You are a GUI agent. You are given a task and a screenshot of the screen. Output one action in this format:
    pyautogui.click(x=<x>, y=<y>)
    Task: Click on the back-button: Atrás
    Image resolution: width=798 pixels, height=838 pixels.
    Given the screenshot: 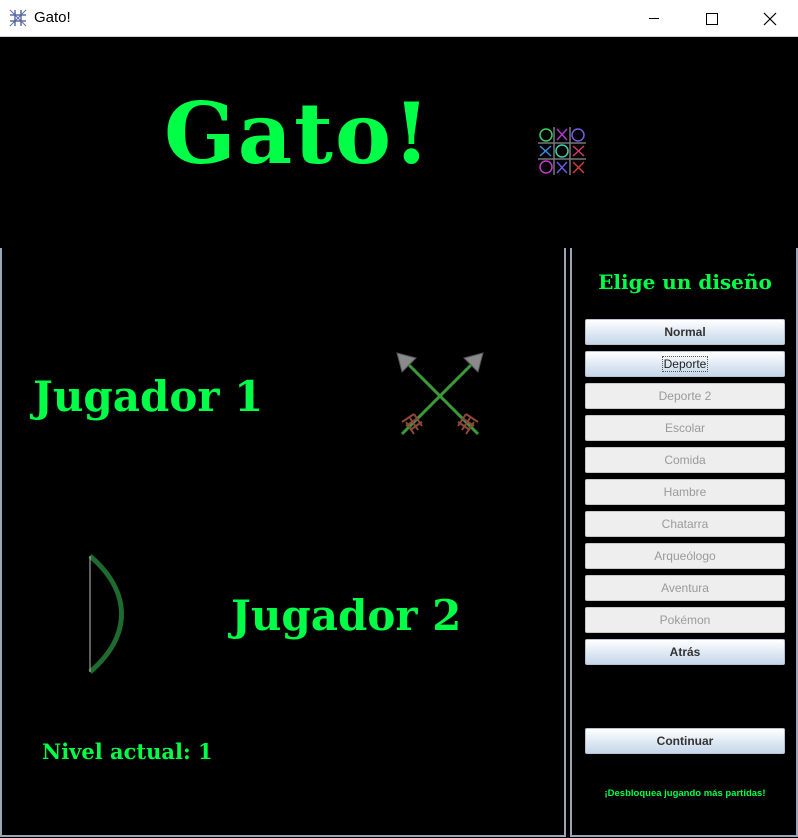 What is the action you would take?
    pyautogui.click(x=685, y=652)
    